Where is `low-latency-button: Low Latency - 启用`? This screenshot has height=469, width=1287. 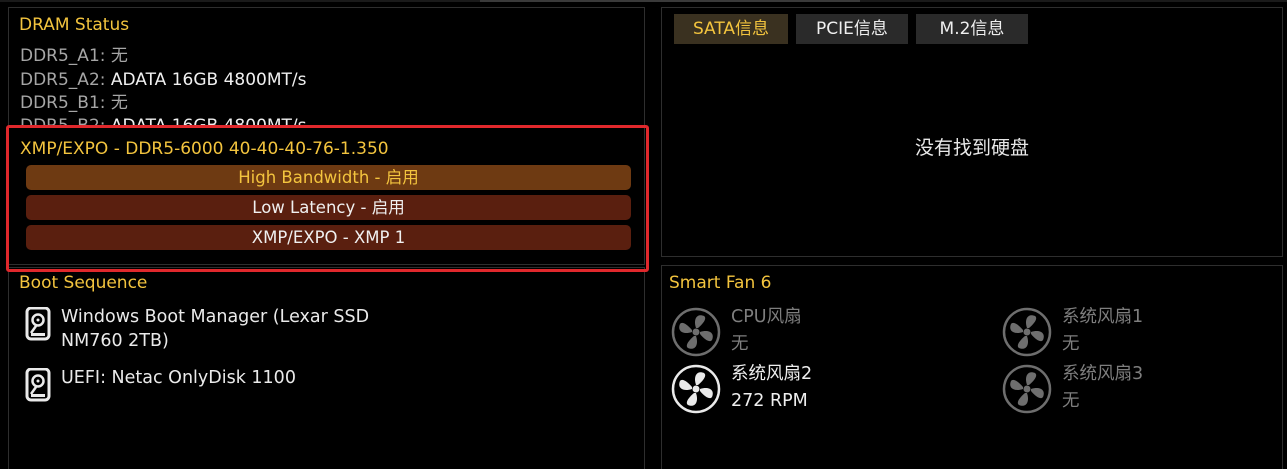 low-latency-button: Low Latency - 启用 is located at coordinates (328, 207).